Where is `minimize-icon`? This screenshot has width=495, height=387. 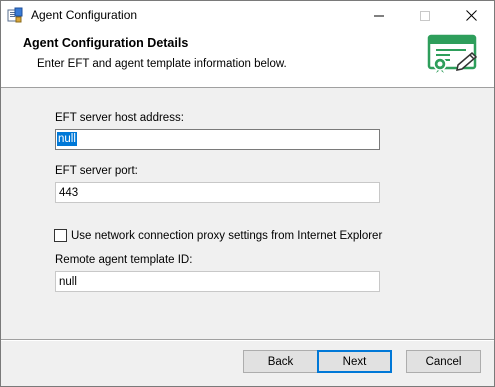 minimize-icon is located at coordinates (379, 15).